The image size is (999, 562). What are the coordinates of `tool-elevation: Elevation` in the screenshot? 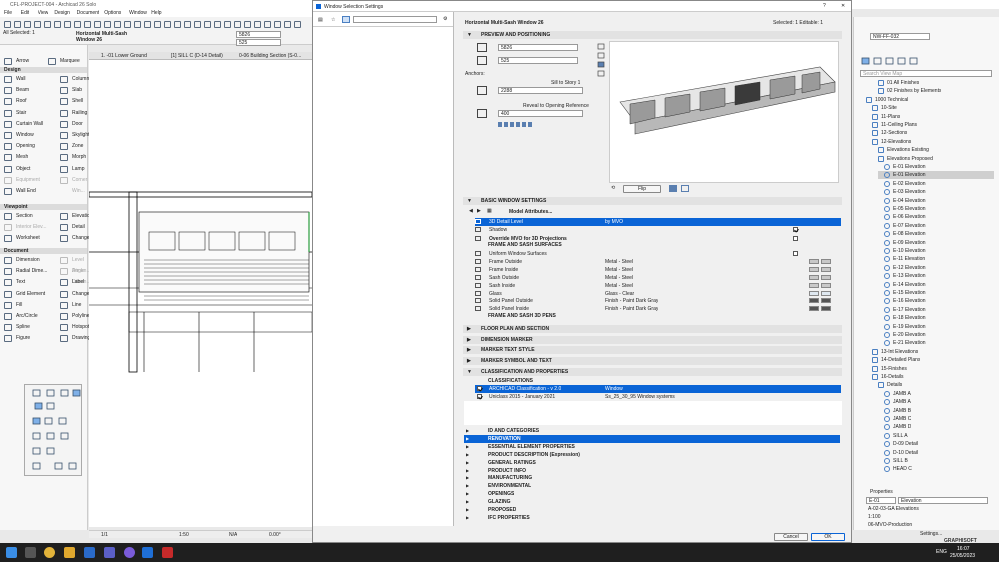 It's located at (76, 216).